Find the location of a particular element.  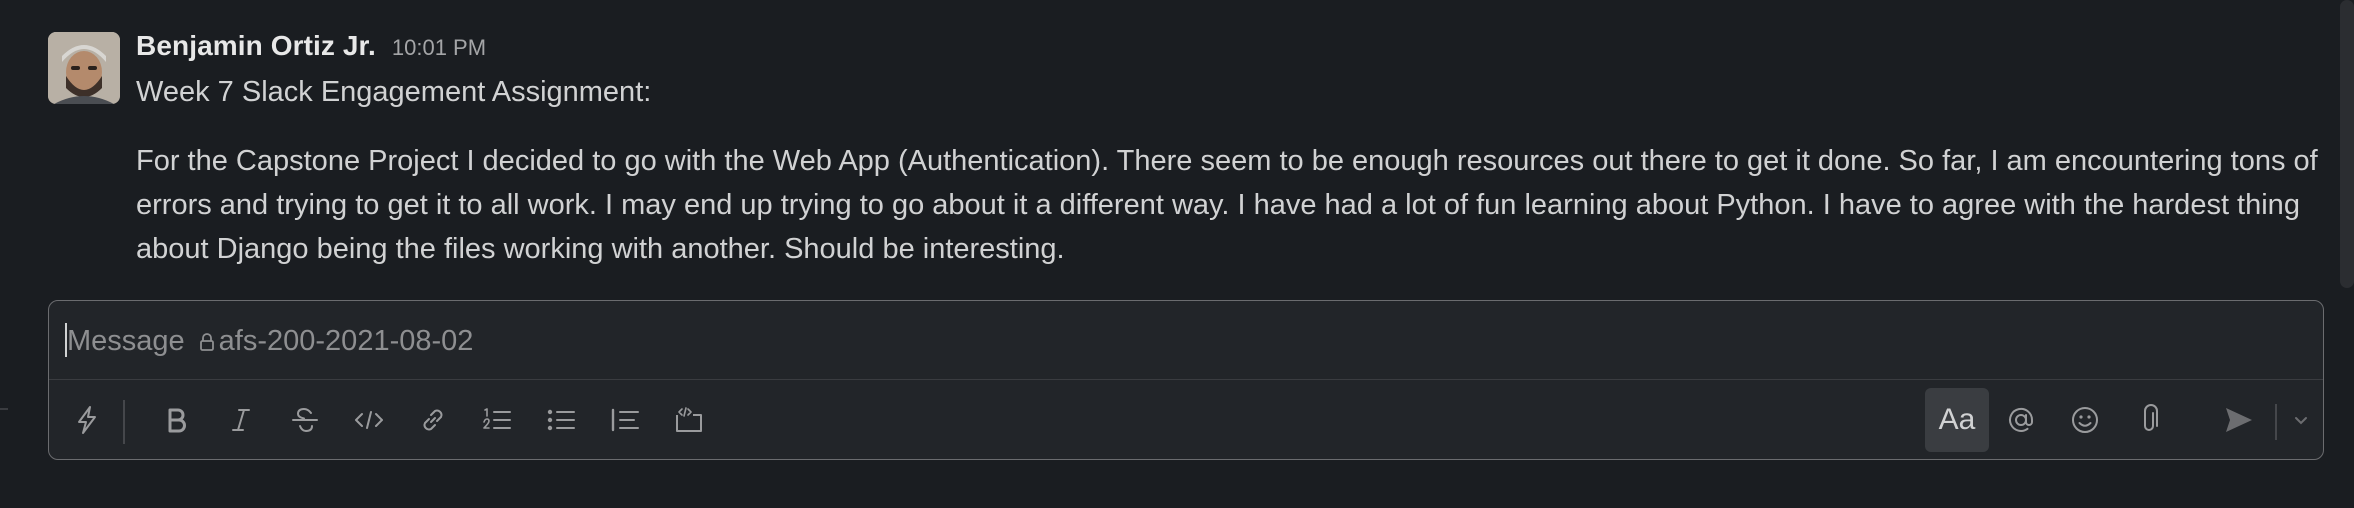

left-edge-divider is located at coordinates (4, 409).